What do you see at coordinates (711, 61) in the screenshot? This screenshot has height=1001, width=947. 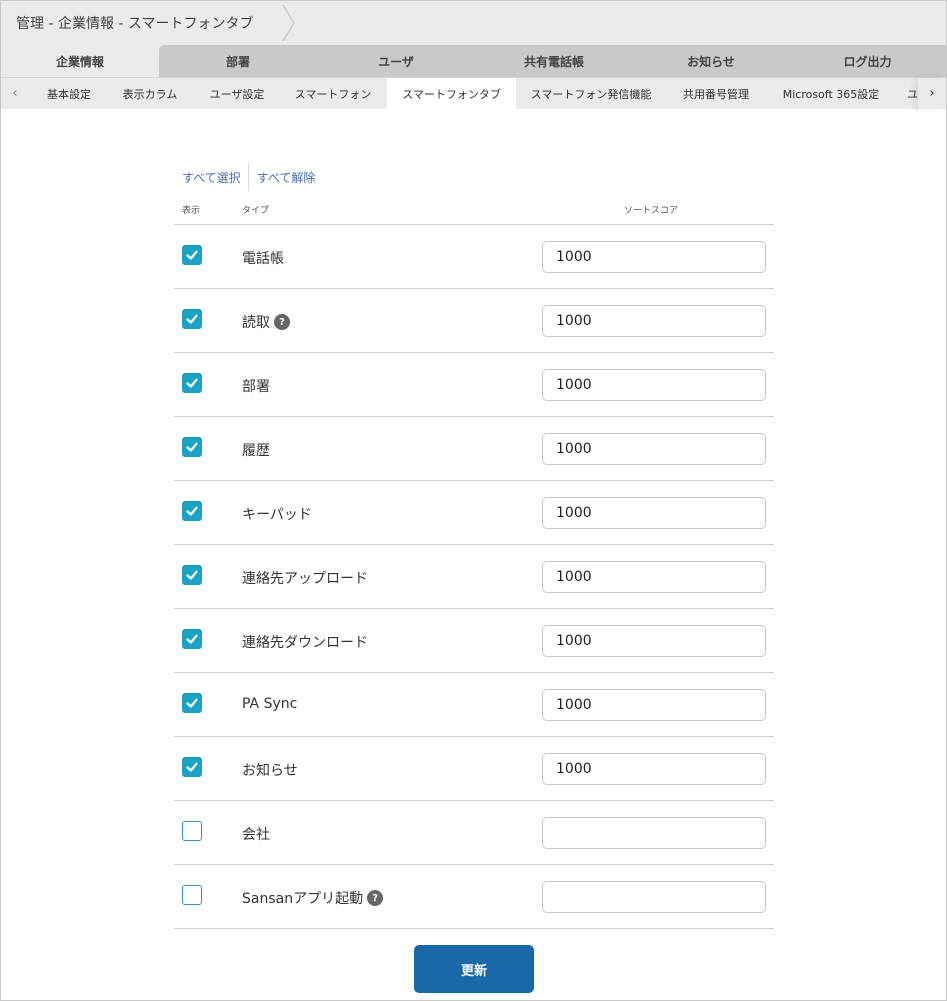 I see `tab-notices: お知らせ` at bounding box center [711, 61].